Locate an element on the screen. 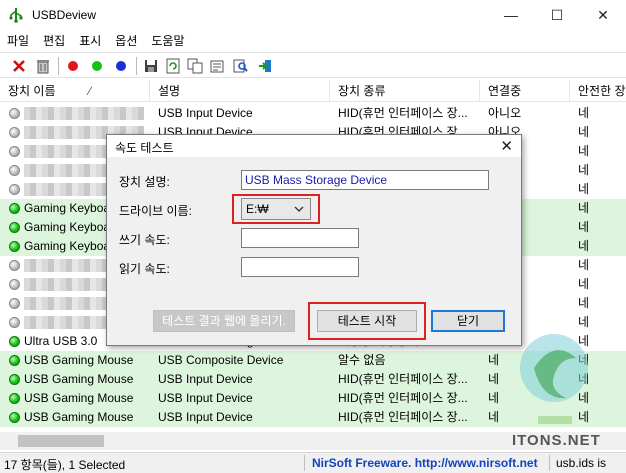  menu-view: 표시 is located at coordinates (90, 40).